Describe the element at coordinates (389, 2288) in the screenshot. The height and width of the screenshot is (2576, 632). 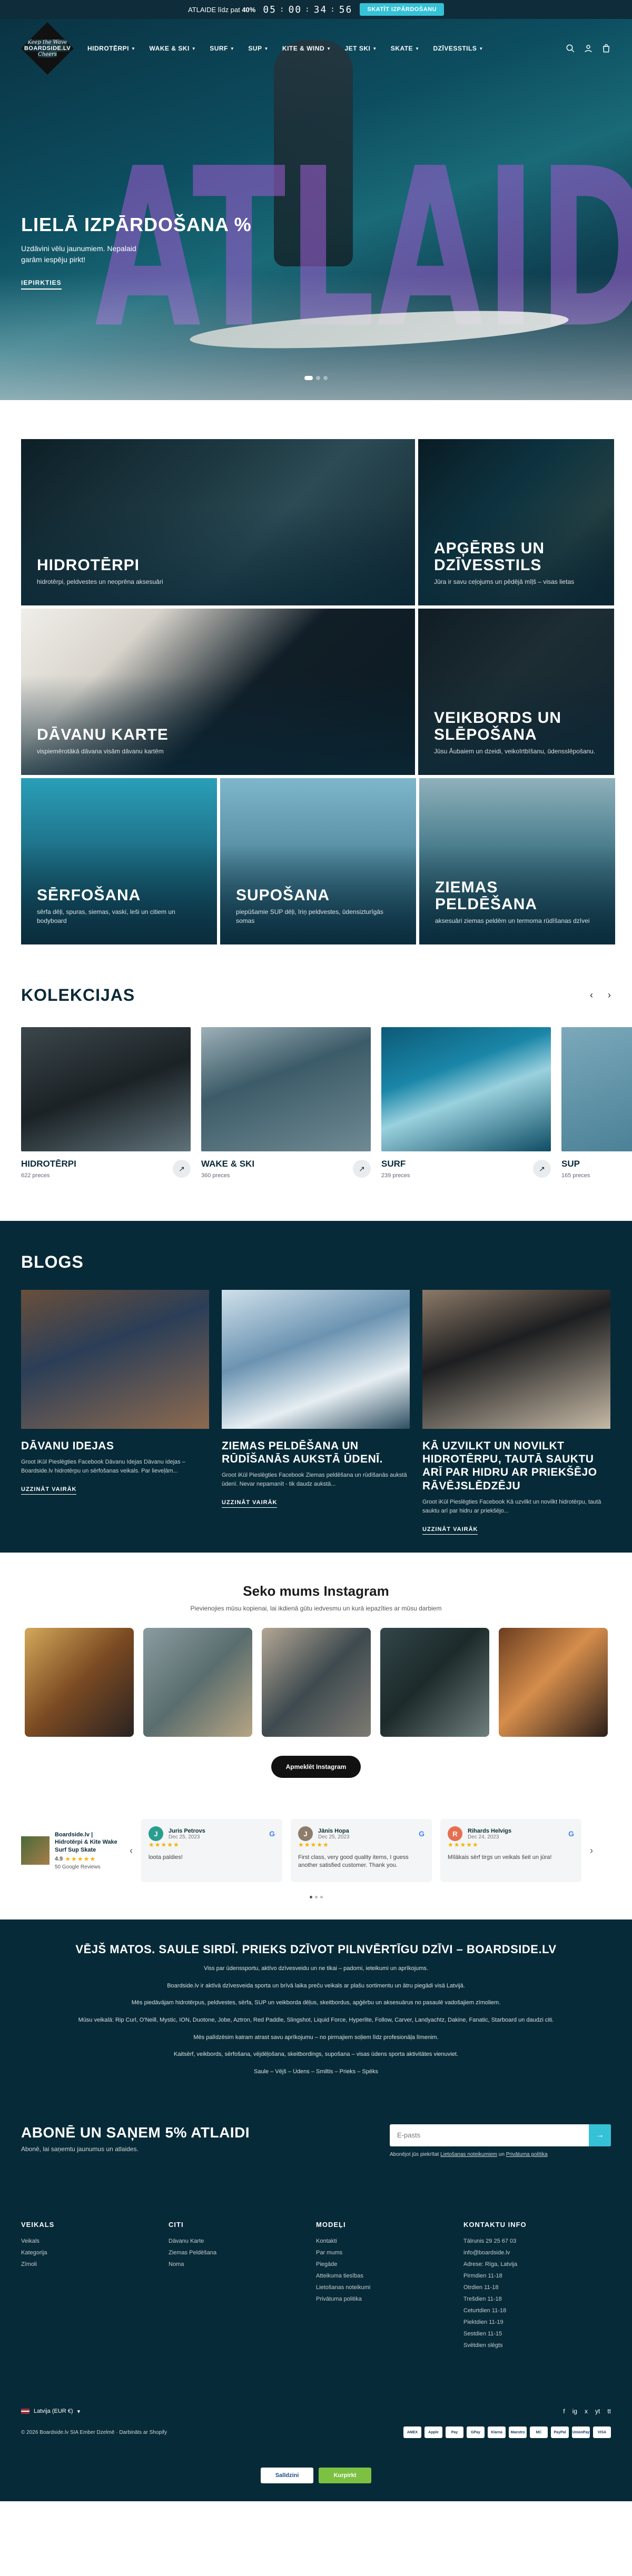
I see `footer-link: Lietošanas noteikumi` at that location.